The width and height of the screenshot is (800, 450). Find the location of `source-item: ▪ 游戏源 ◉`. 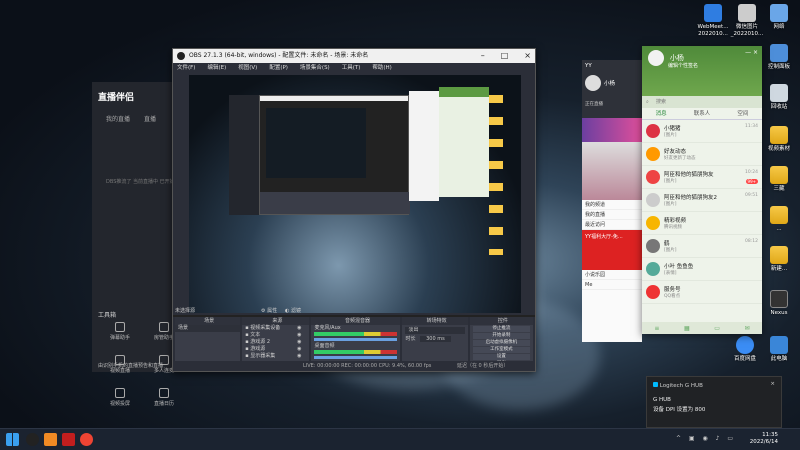

source-item: ▪ 游戏源 ◉ is located at coordinates (275, 349).